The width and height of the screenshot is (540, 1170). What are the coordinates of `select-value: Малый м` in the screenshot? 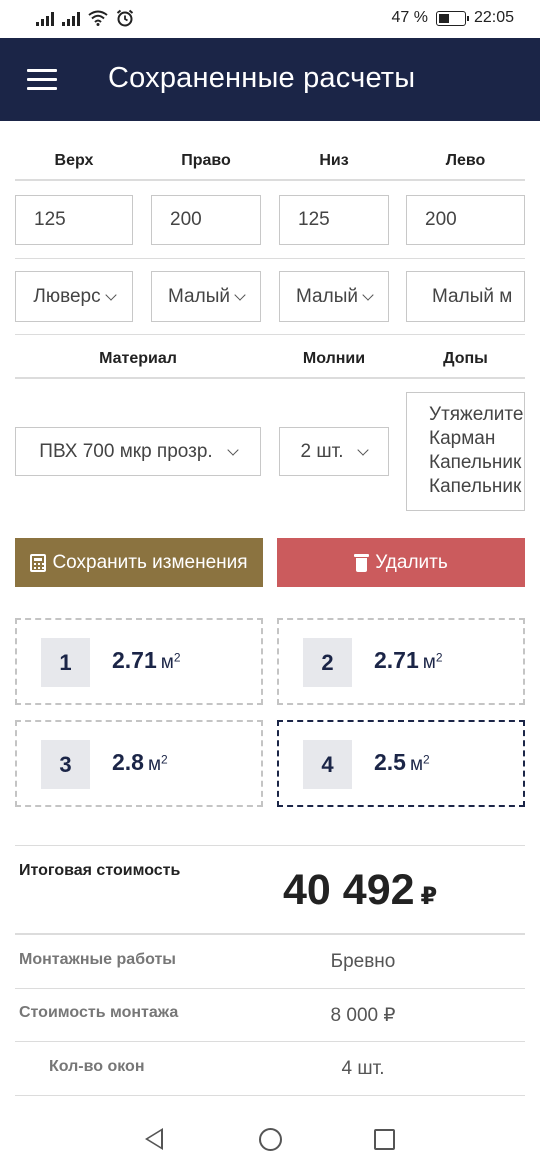 It's located at (472, 296).